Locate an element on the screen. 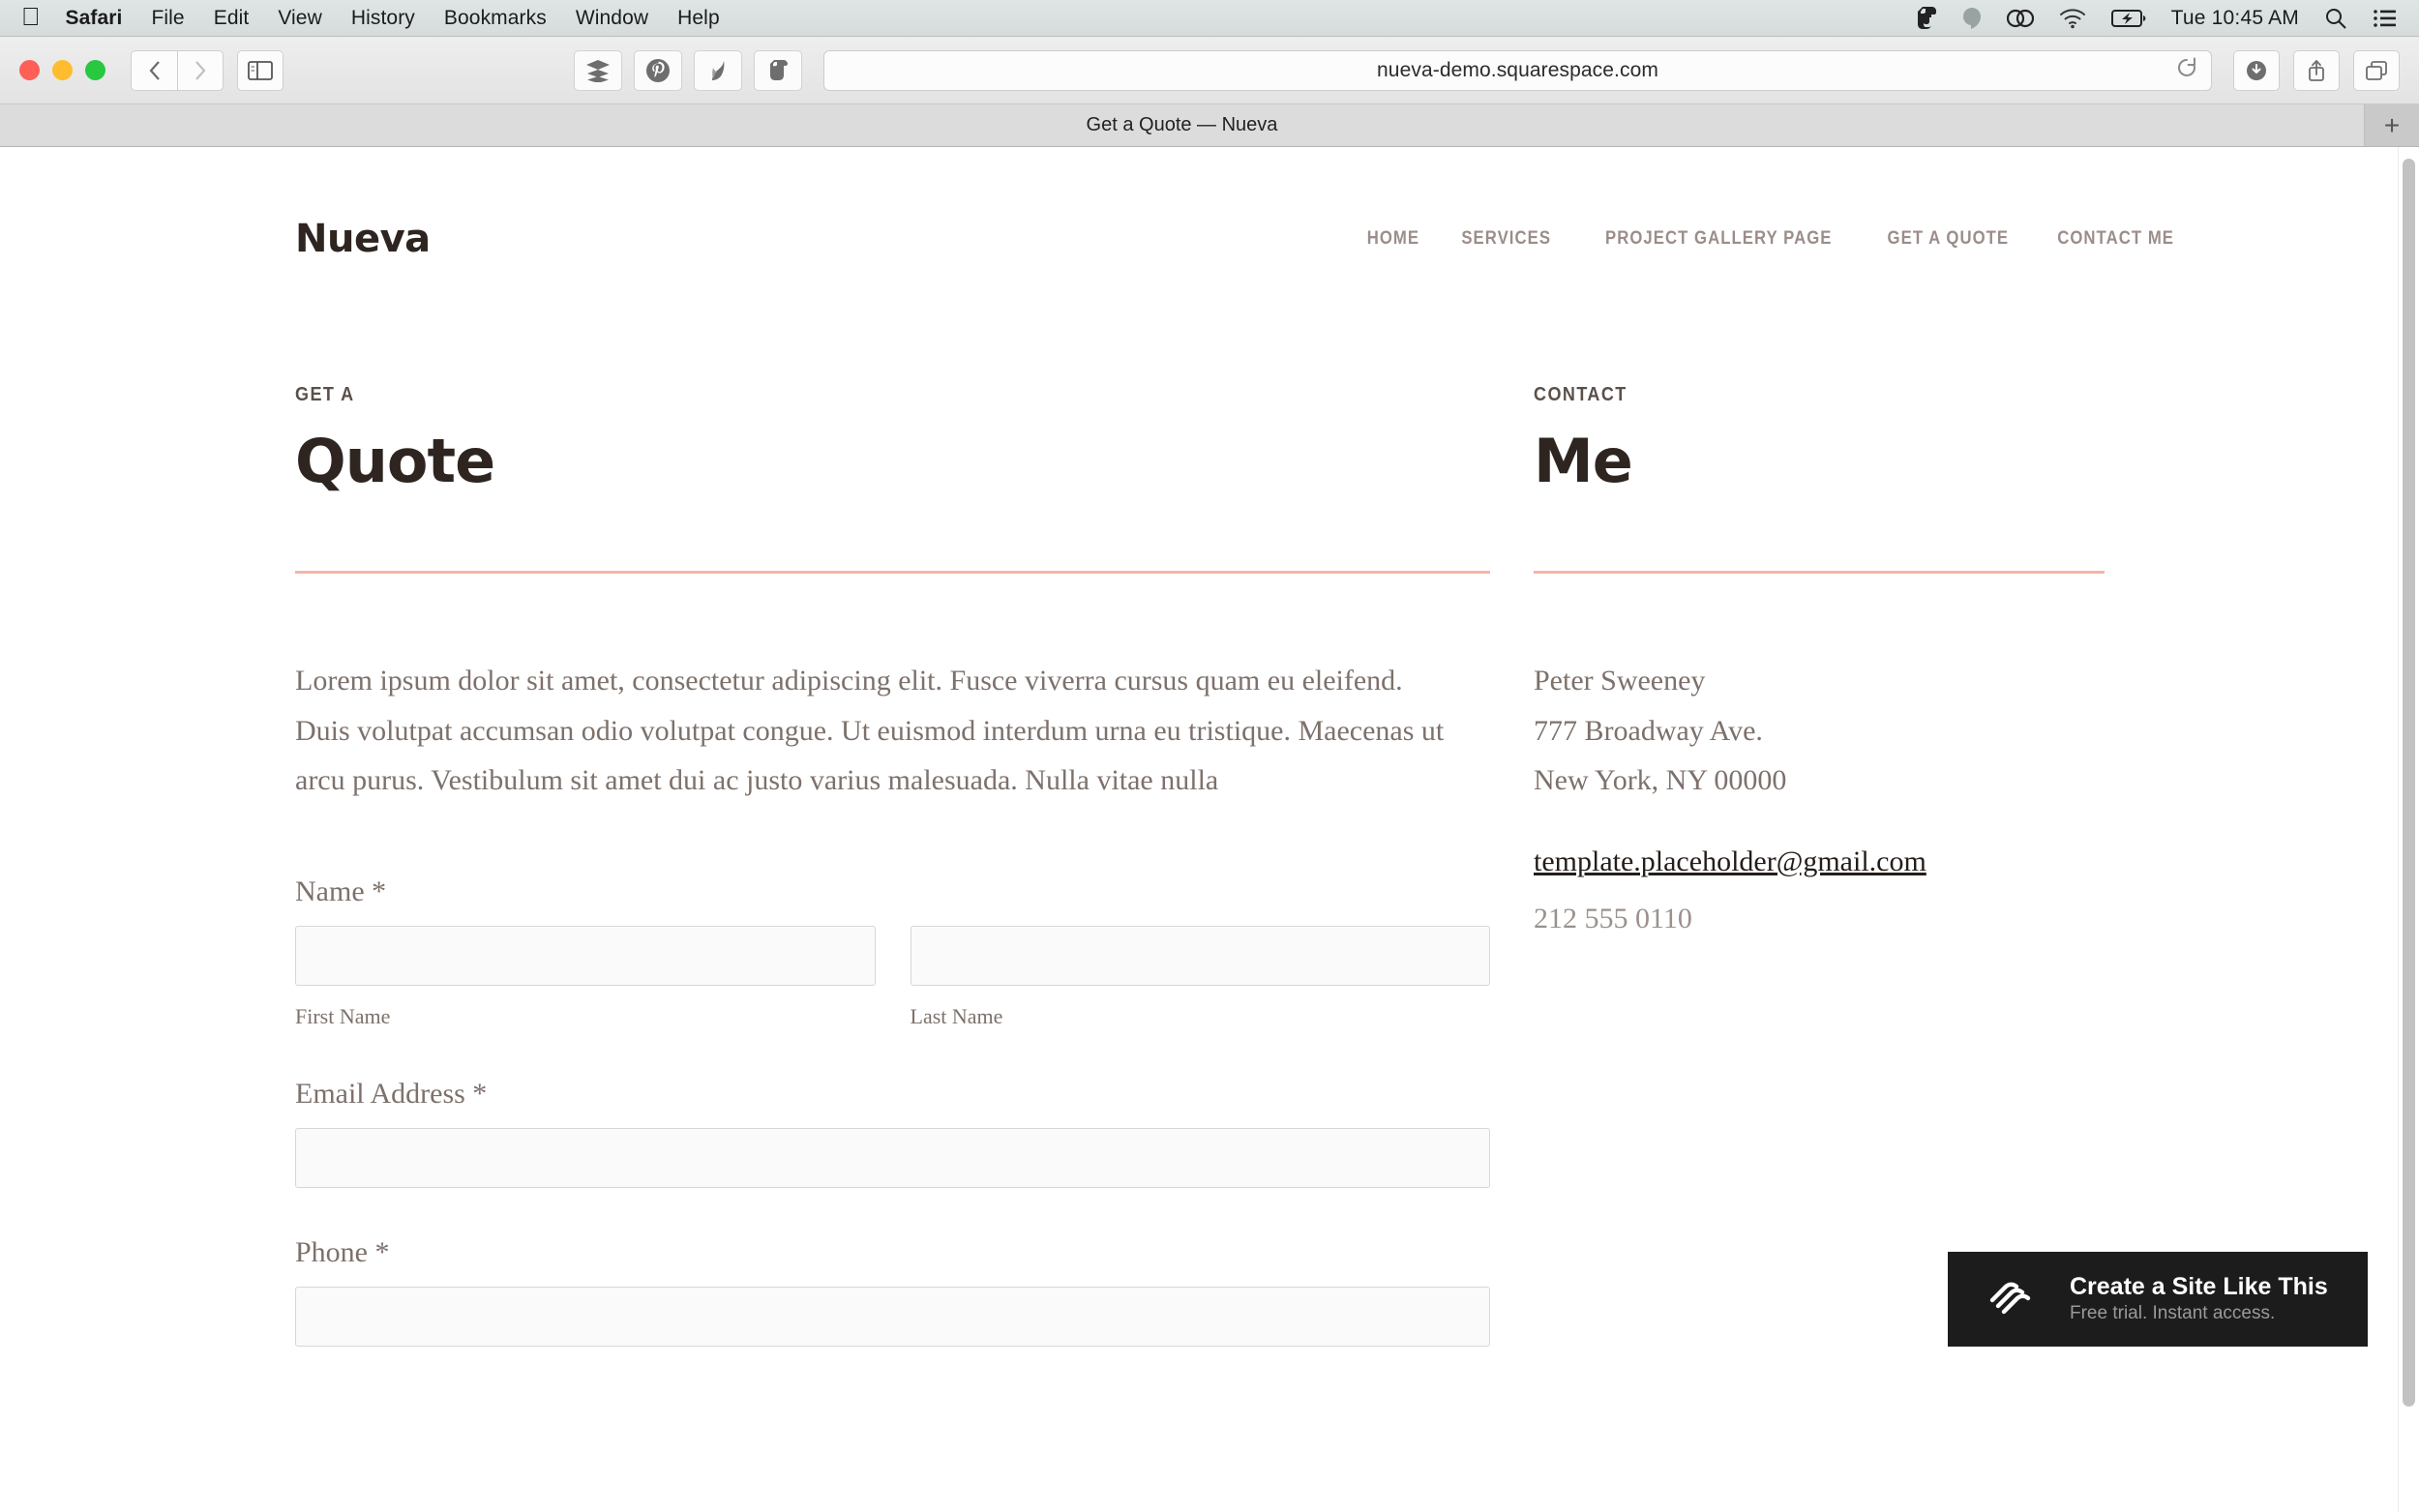 The height and width of the screenshot is (1512, 2419). phone-label: Phone * is located at coordinates (343, 1251).